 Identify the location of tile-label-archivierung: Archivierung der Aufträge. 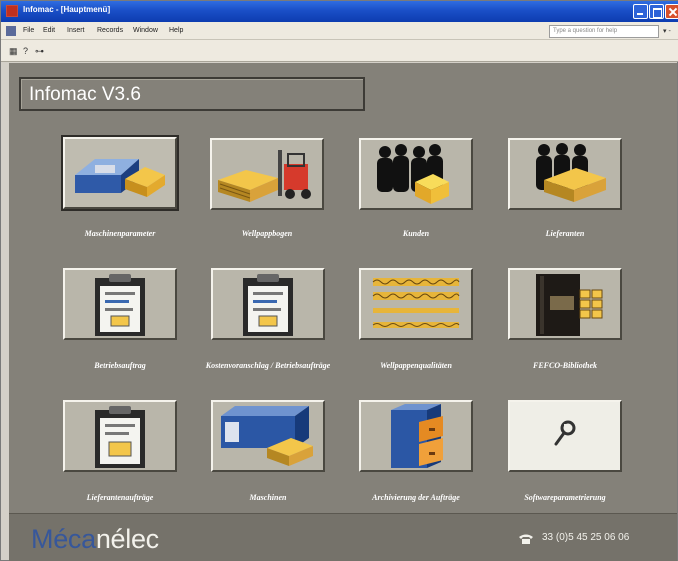
(416, 497).